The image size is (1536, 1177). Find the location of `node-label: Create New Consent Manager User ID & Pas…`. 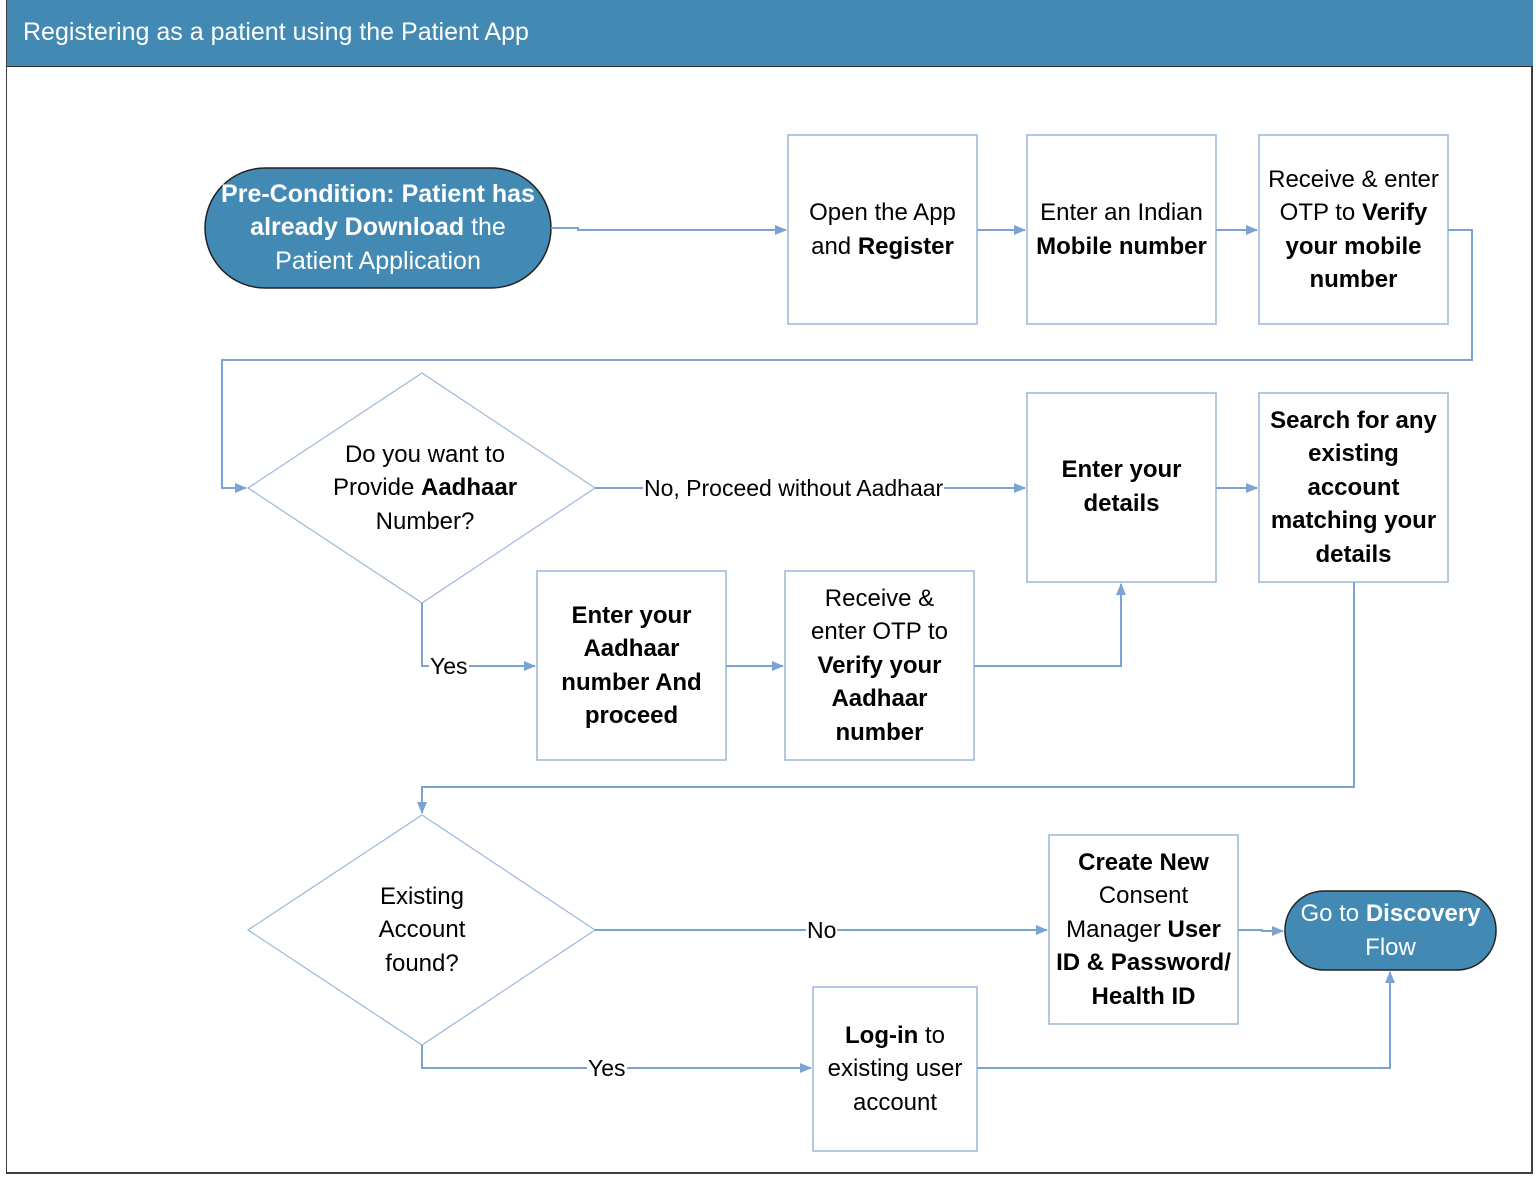

node-label: Create New Consent Manager User ID & Pas… is located at coordinates (1143, 930).